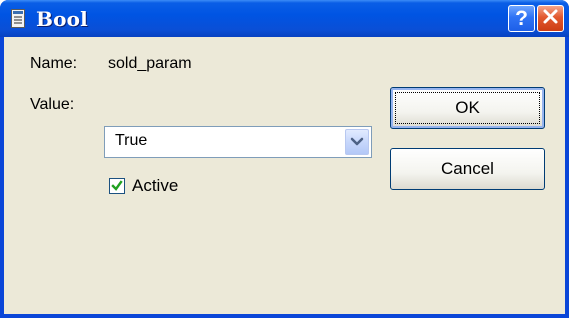 The width and height of the screenshot is (569, 318). What do you see at coordinates (284, 18) in the screenshot?
I see `title-bar: Bool ?` at bounding box center [284, 18].